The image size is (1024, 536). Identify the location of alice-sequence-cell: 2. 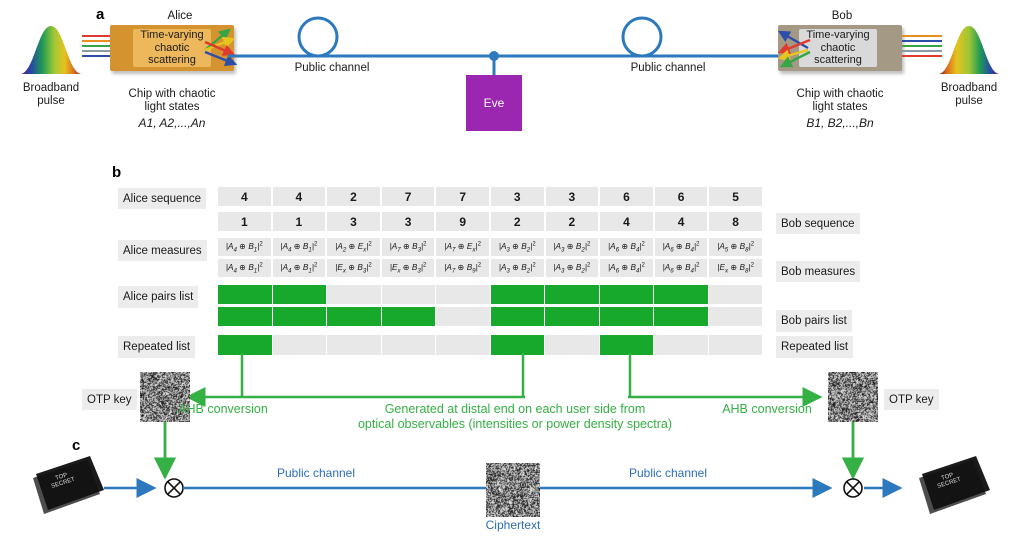
(353, 196).